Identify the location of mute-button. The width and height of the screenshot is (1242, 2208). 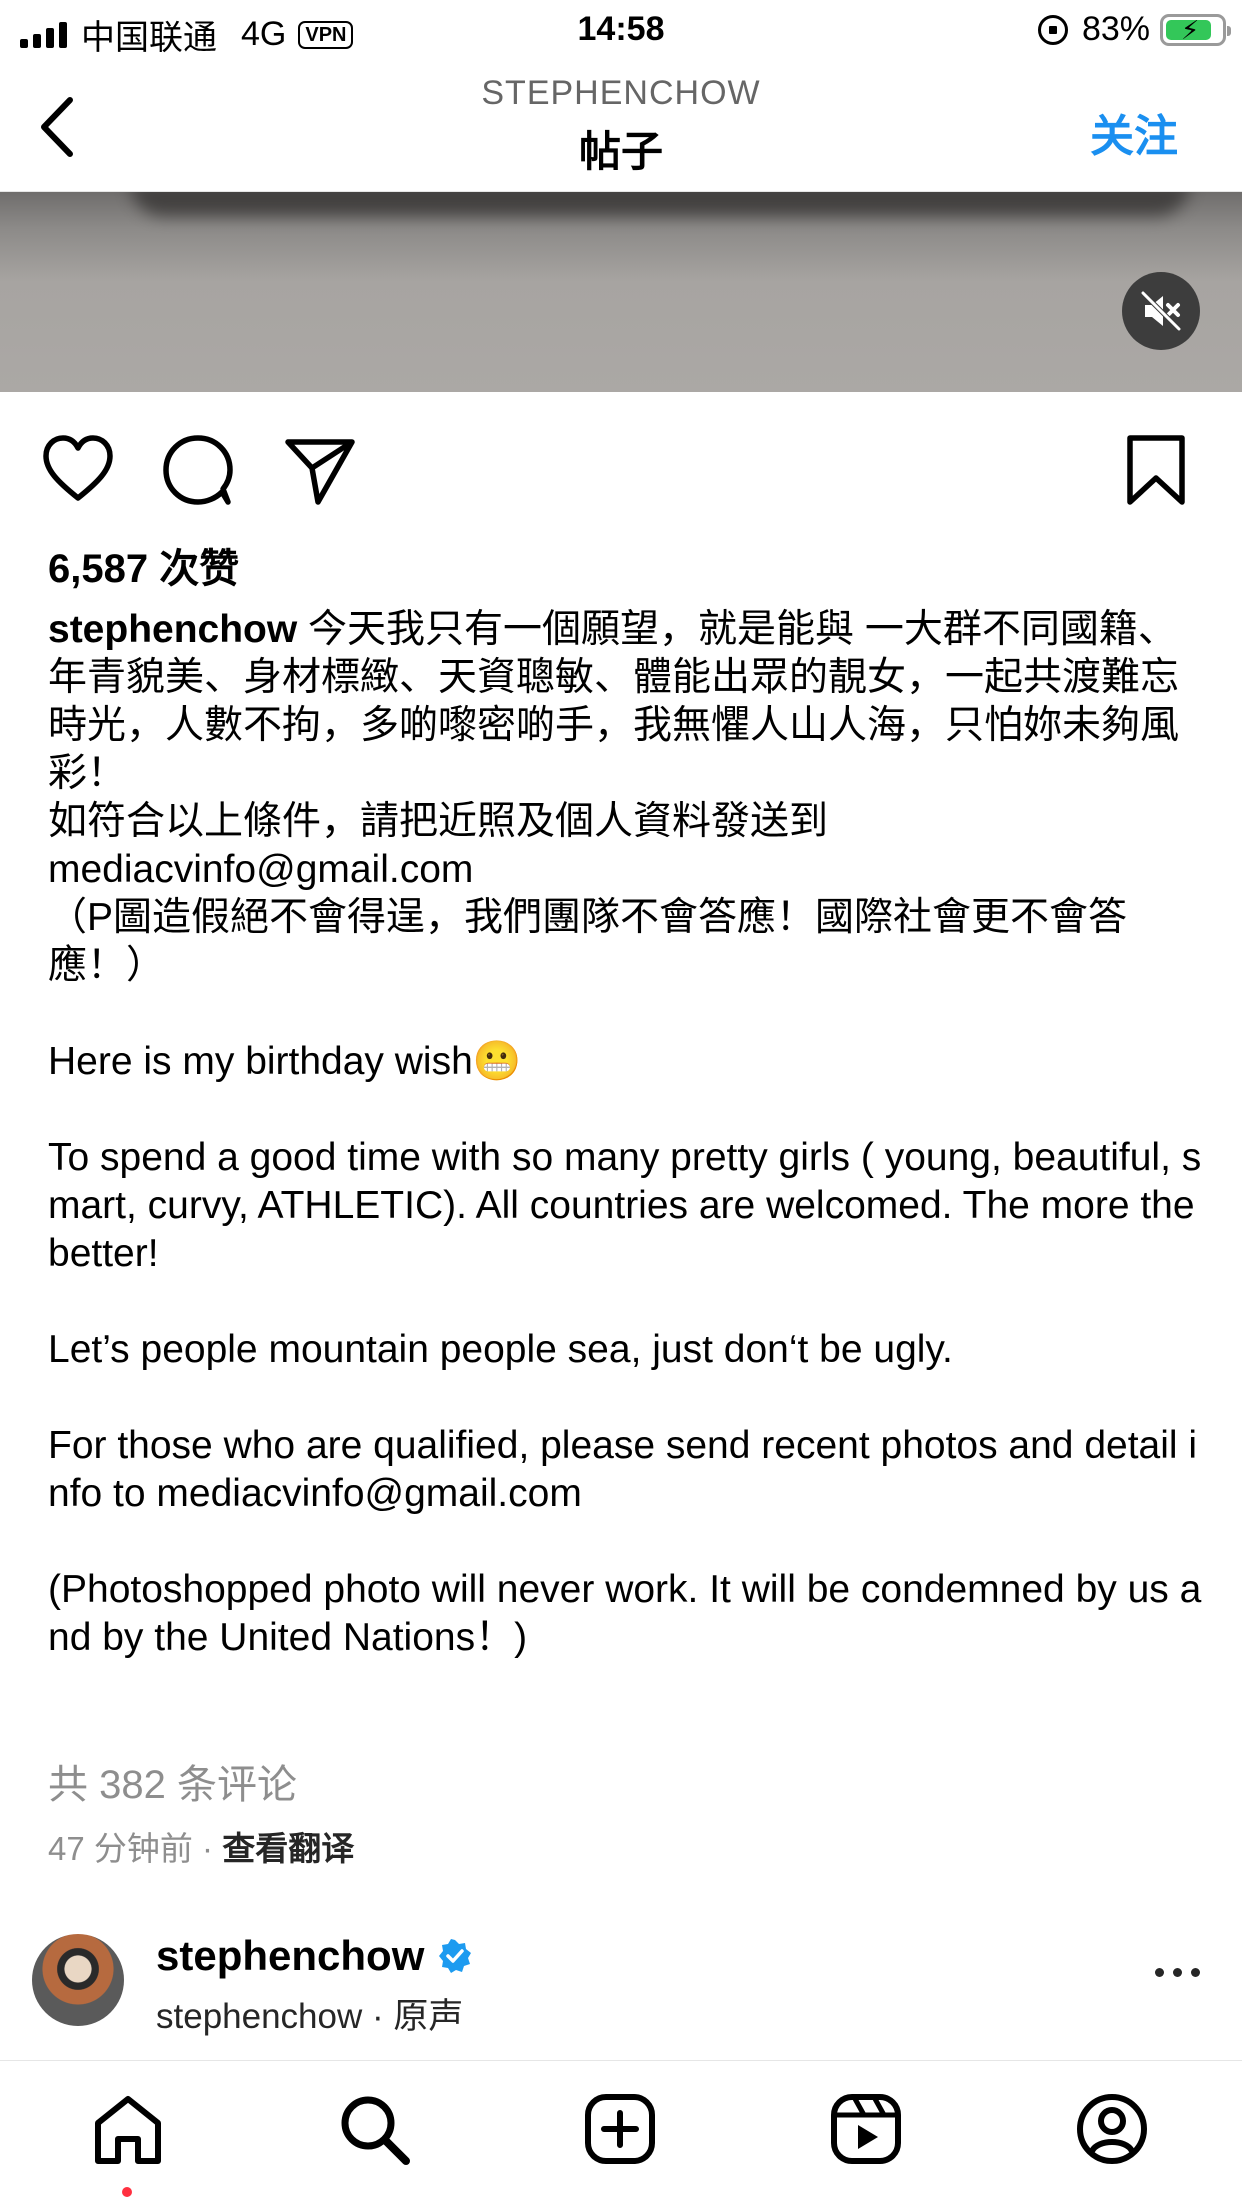
(1161, 311).